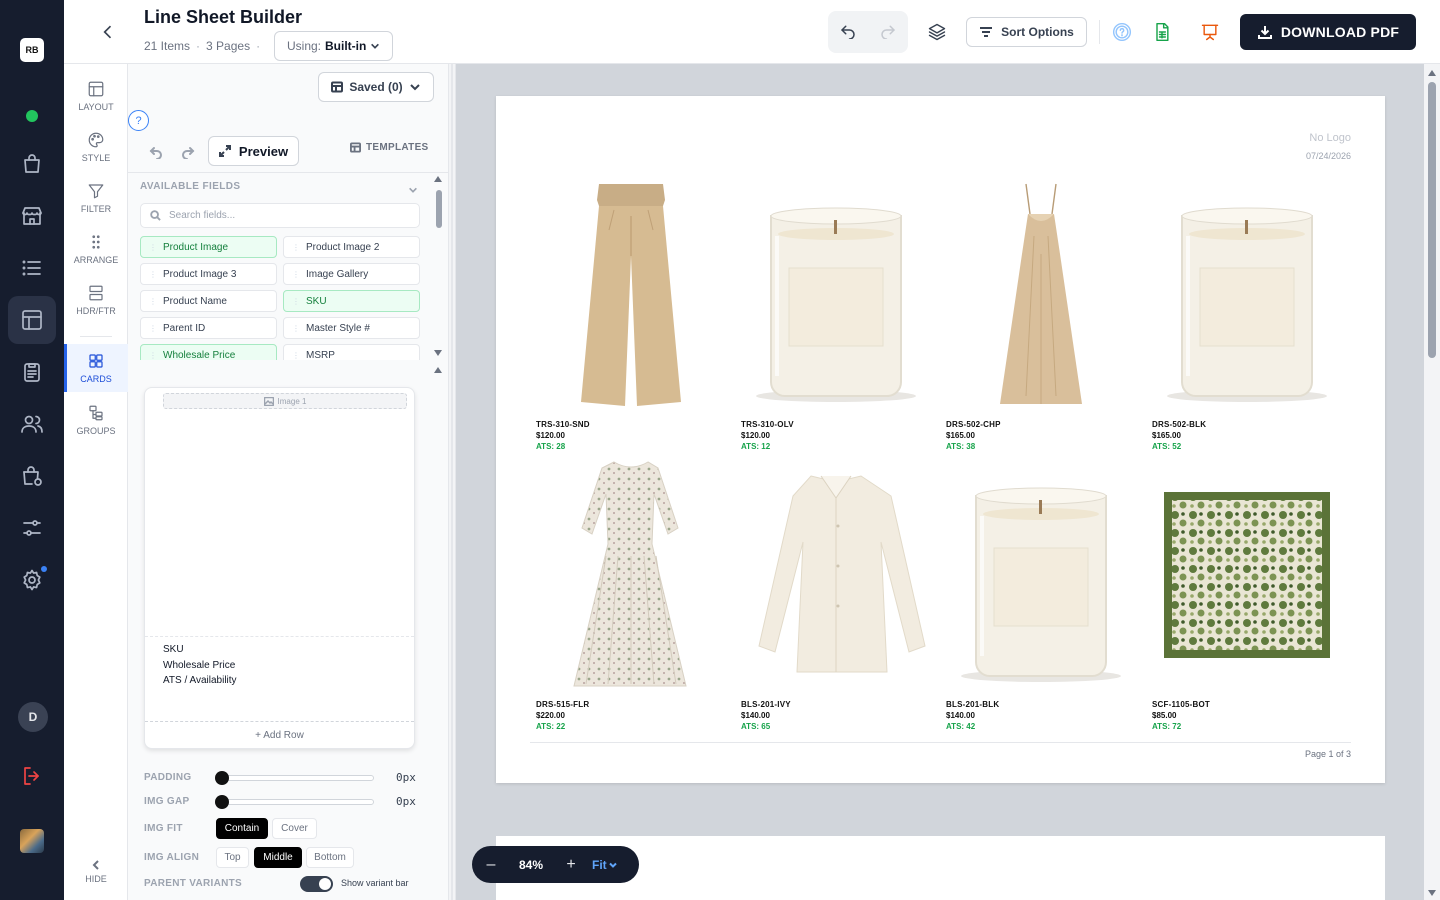 The image size is (1440, 900). What do you see at coordinates (294, 778) in the screenshot?
I see `padding-slider` at bounding box center [294, 778].